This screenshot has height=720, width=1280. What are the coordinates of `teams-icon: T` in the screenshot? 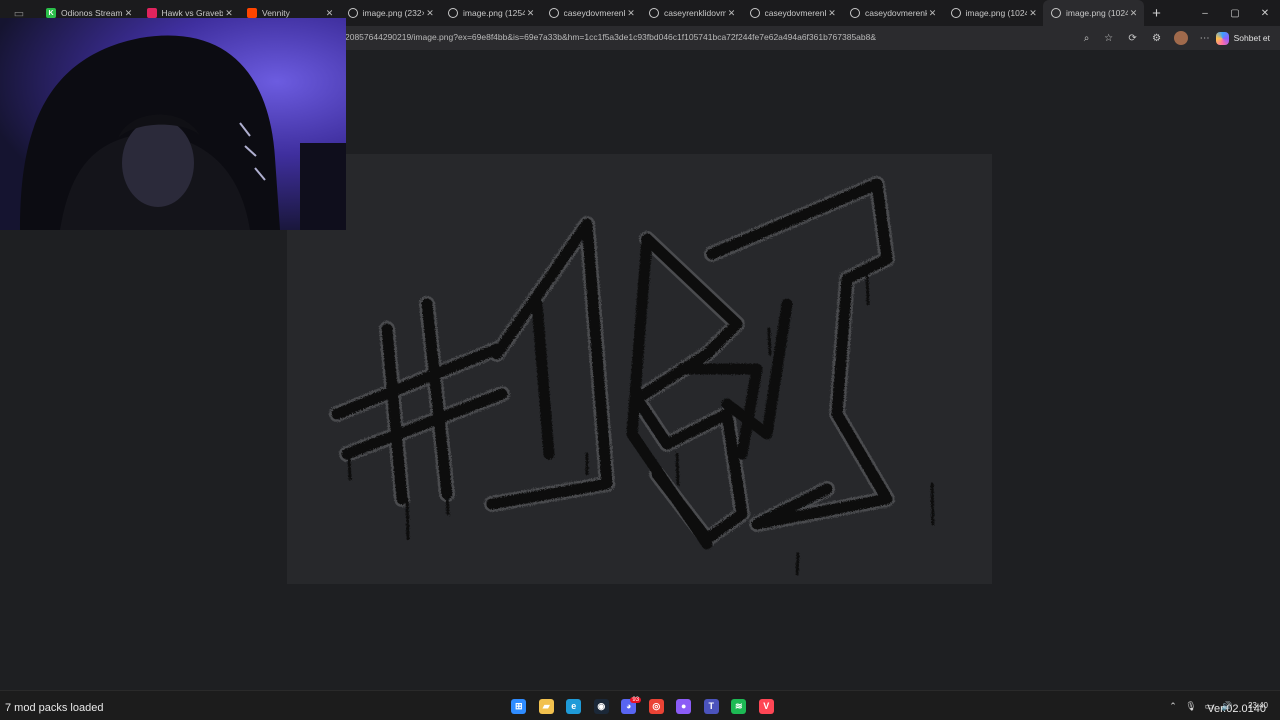 It's located at (711, 706).